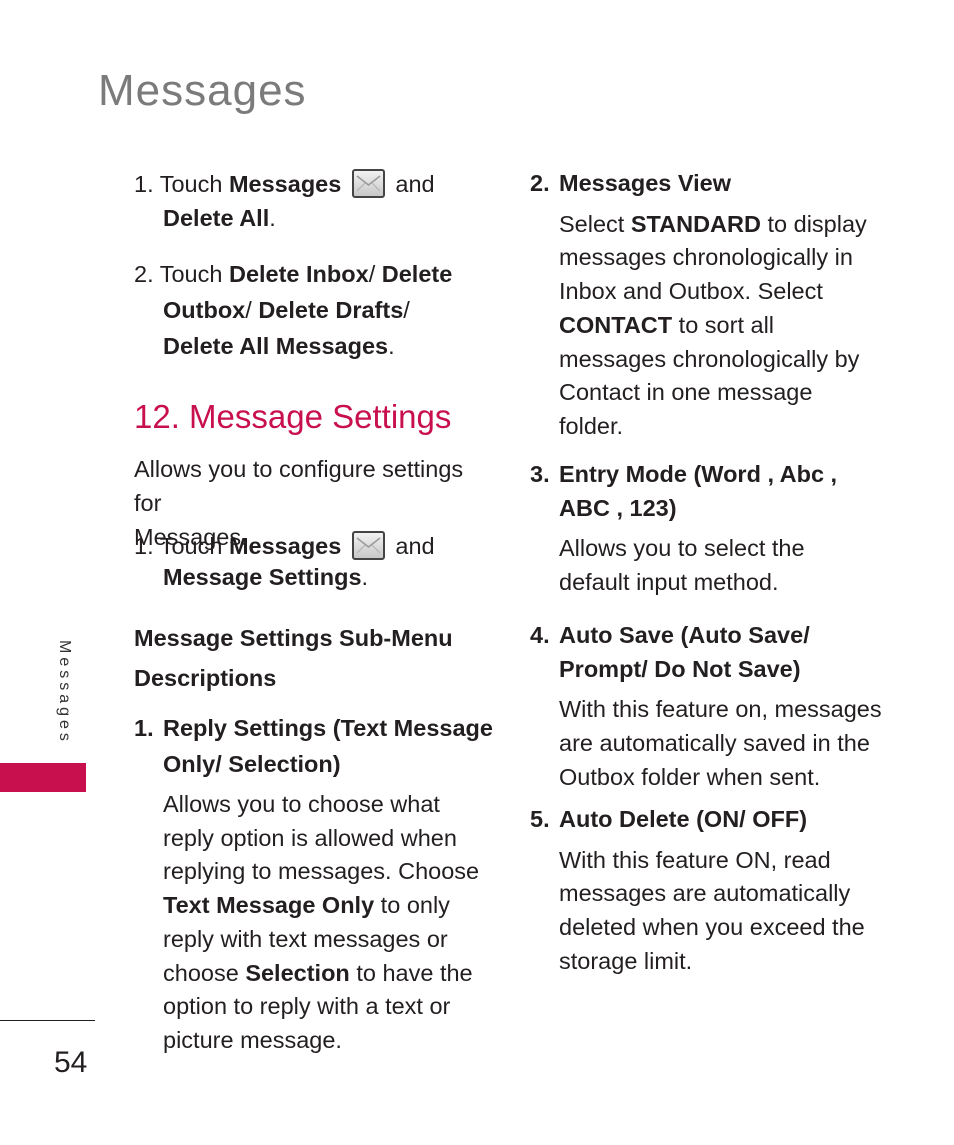 This screenshot has height=1145, width=954. What do you see at coordinates (301, 804) in the screenshot?
I see `desc-line: Allows you to choose what` at bounding box center [301, 804].